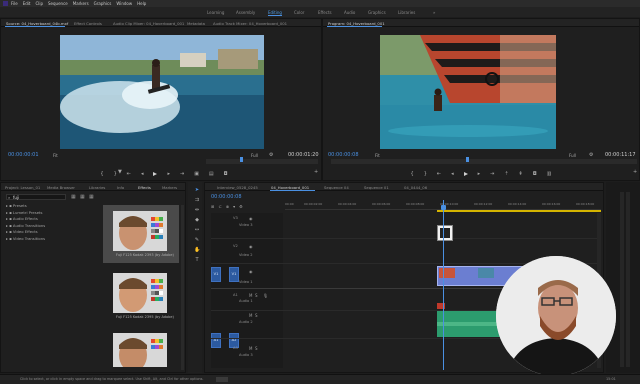 The height and width of the screenshot is (384, 640). Describe the element at coordinates (155, 174) in the screenshot. I see `source-play-icon` at that location.